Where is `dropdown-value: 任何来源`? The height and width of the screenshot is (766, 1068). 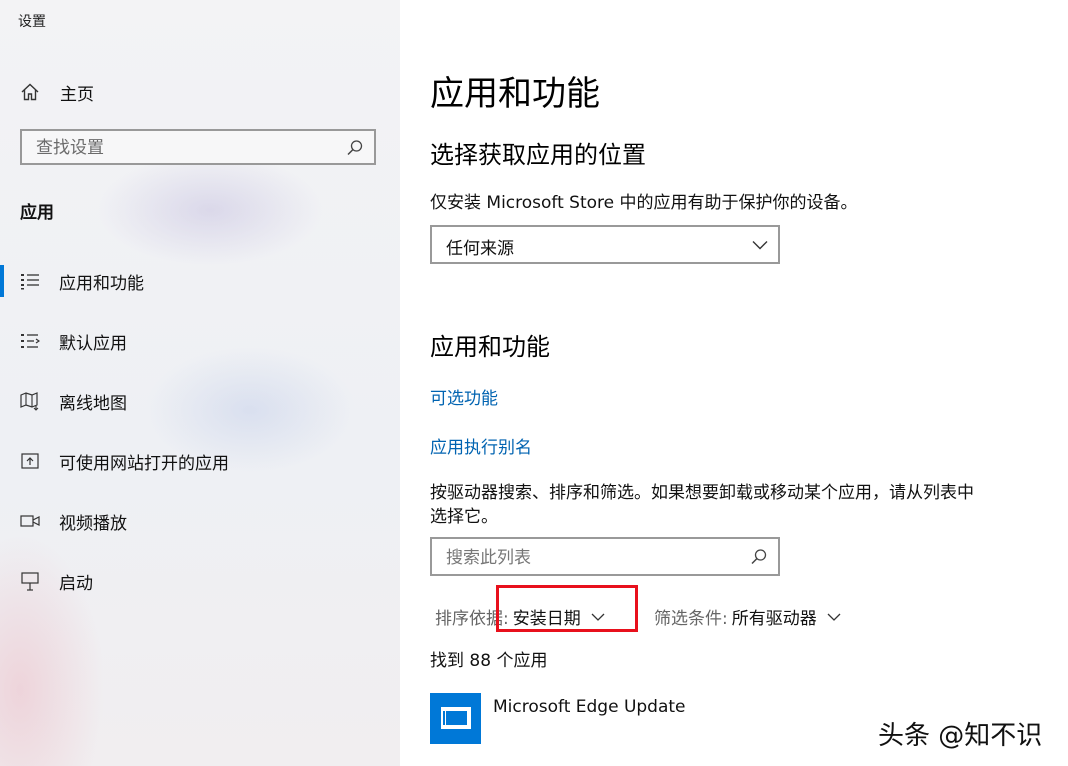
dropdown-value: 任何来源 is located at coordinates (480, 249).